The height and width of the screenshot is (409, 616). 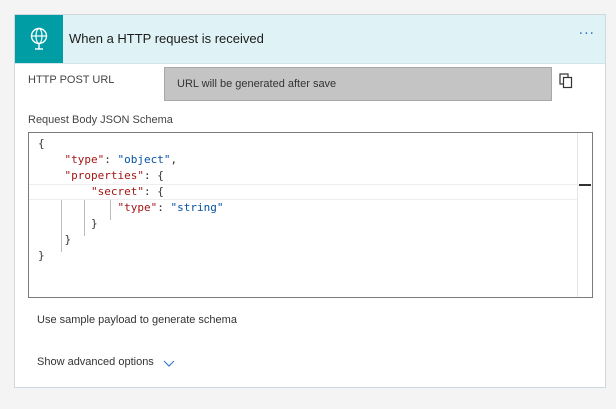 What do you see at coordinates (566, 81) in the screenshot?
I see `copy-icon` at bounding box center [566, 81].